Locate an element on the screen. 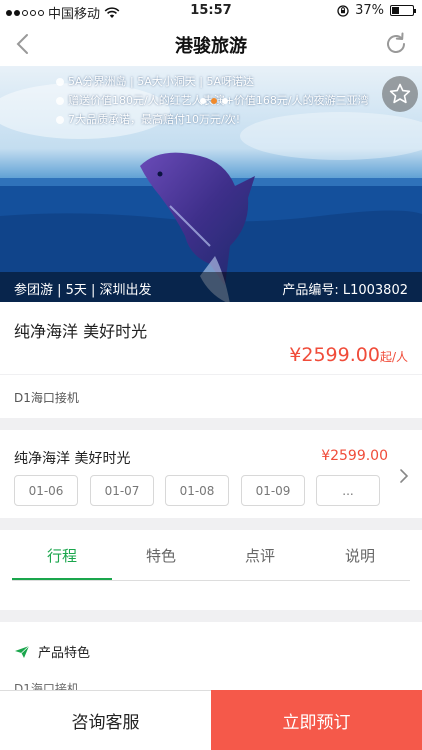  product-price: ¥2599.00起/人 is located at coordinates (348, 355).